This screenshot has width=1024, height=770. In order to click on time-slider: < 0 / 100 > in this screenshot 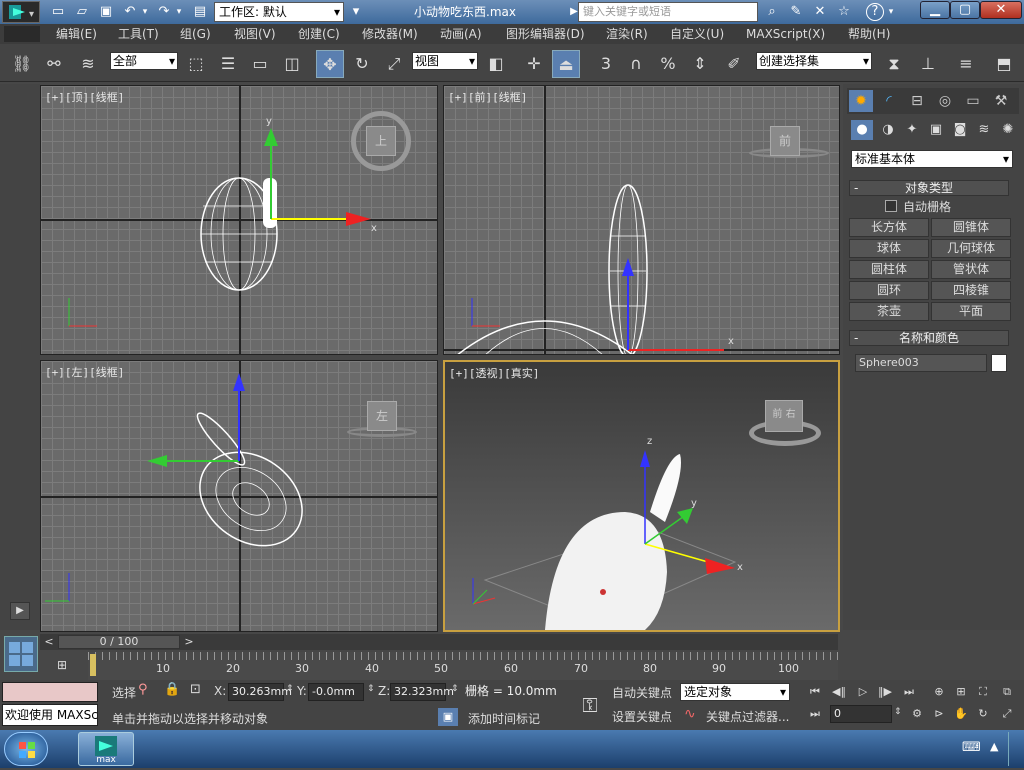, I will do `click(439, 642)`.